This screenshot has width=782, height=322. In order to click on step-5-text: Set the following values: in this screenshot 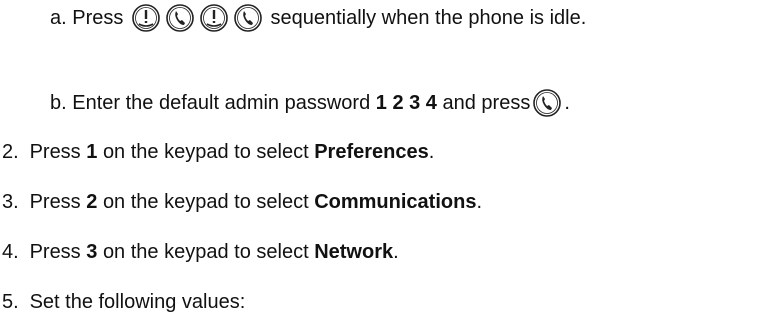, I will do `click(137, 302)`.